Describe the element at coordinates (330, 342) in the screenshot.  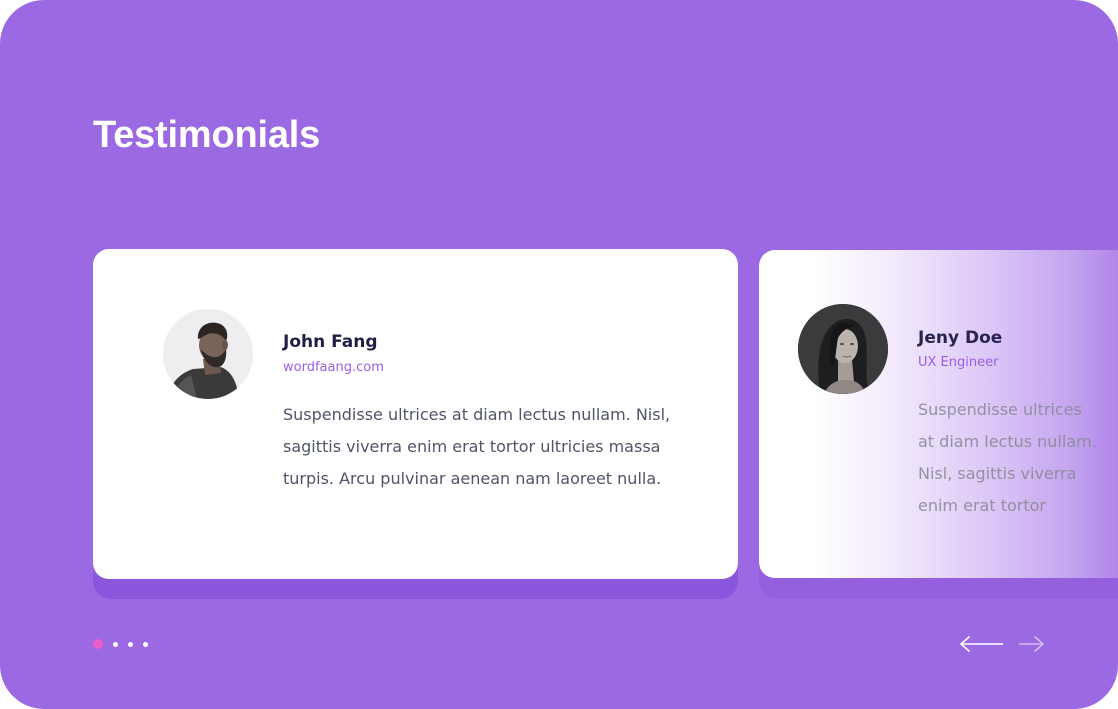
I see `testimonial-name: John Fang` at that location.